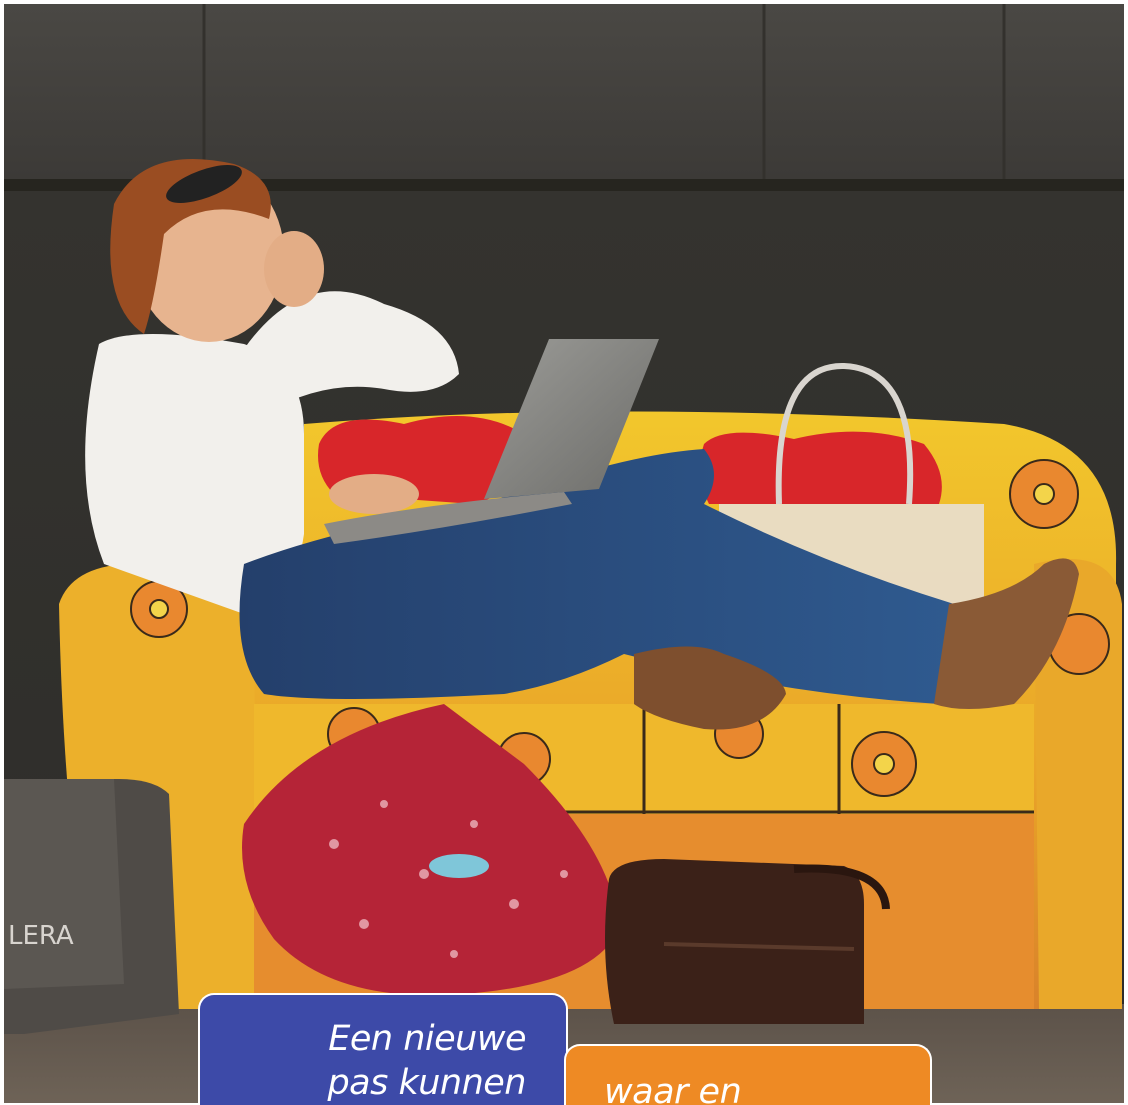 Image resolution: width=1128 pixels, height=1105 pixels. Describe the element at coordinates (41, 936) in the screenshot. I see `bag-brand-label: LERA` at that location.